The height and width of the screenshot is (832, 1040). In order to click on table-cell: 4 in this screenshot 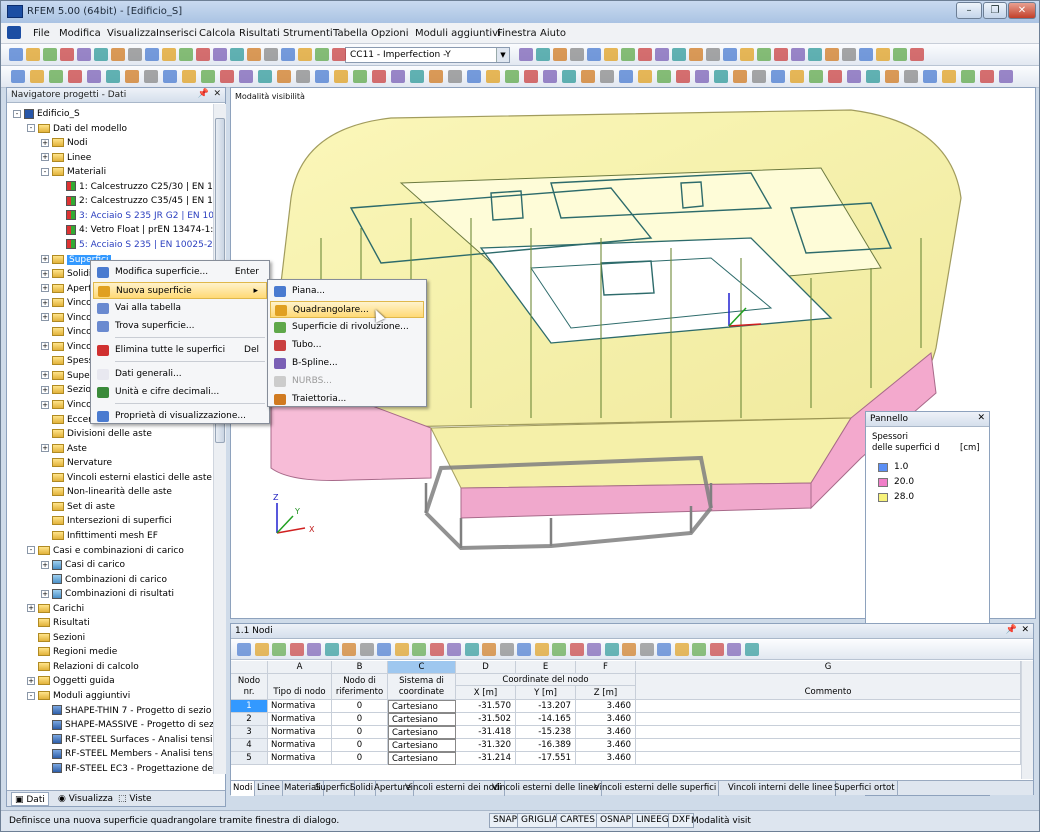, I will do `click(249, 745)`.